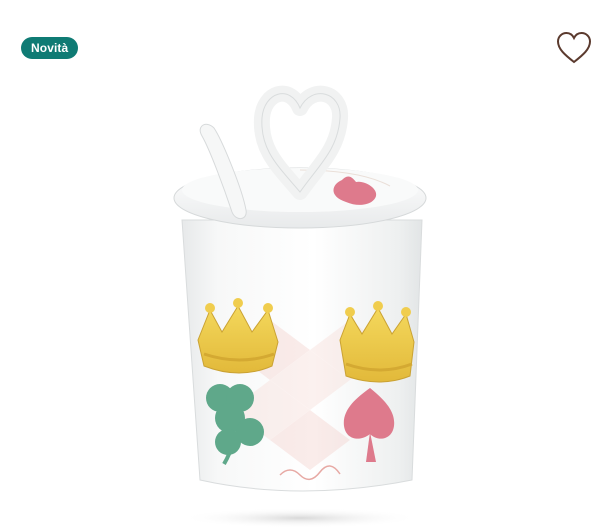  I want to click on heart-outline-icon, so click(574, 47).